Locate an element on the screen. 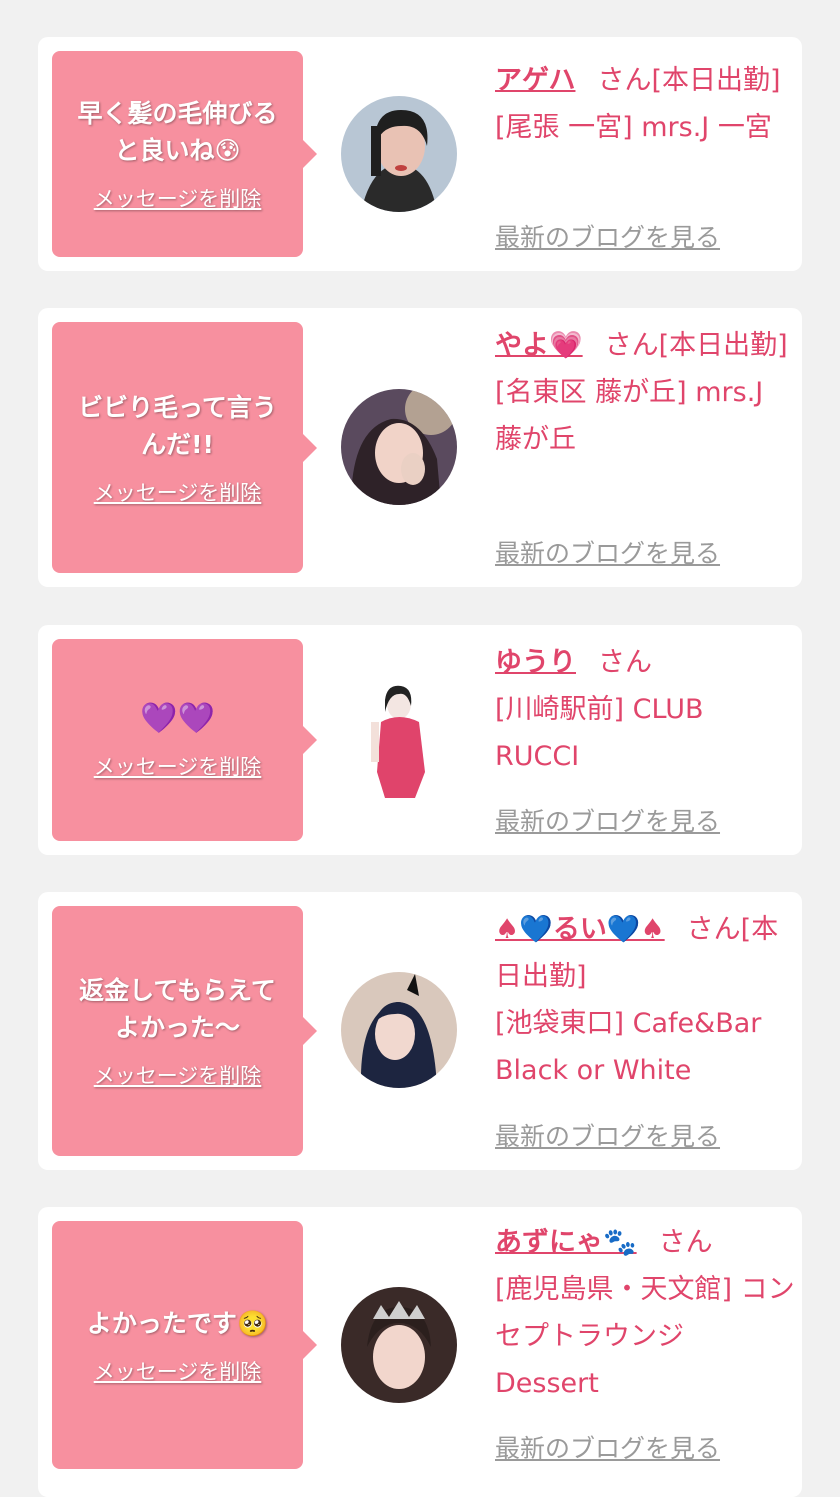 This screenshot has width=840, height=1497. message-text: よかったです🥺 is located at coordinates (177, 1323).